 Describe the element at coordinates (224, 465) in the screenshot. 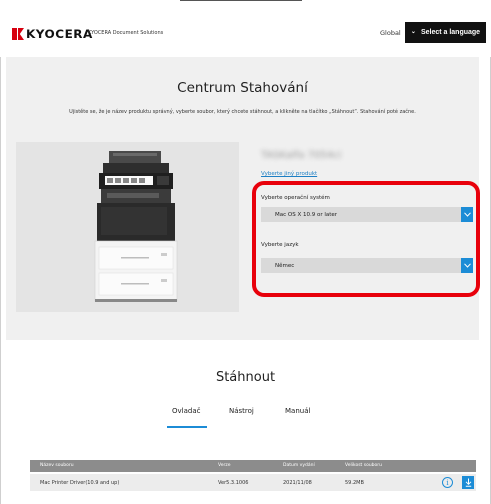

I see `column-header-version: Verze` at that location.